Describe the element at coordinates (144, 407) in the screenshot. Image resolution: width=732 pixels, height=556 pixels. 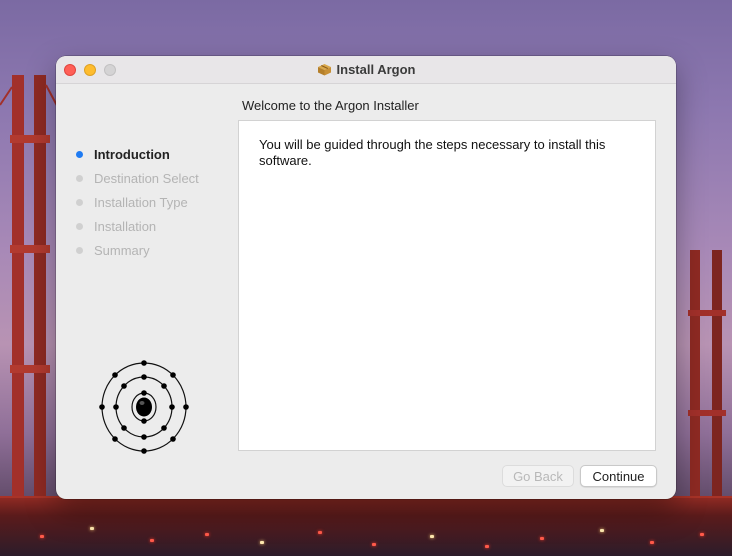
I see `argon-atom-icon` at that location.